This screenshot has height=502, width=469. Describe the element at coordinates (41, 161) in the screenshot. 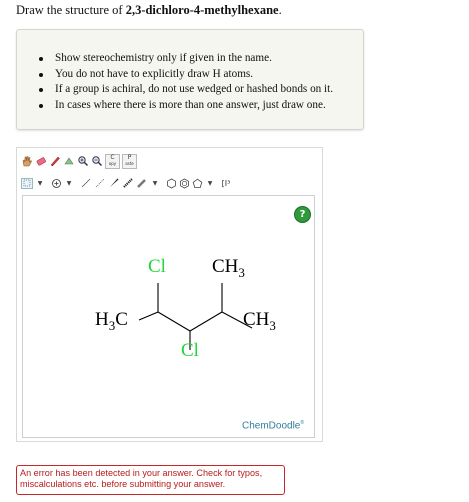

I see `erase-icon` at that location.